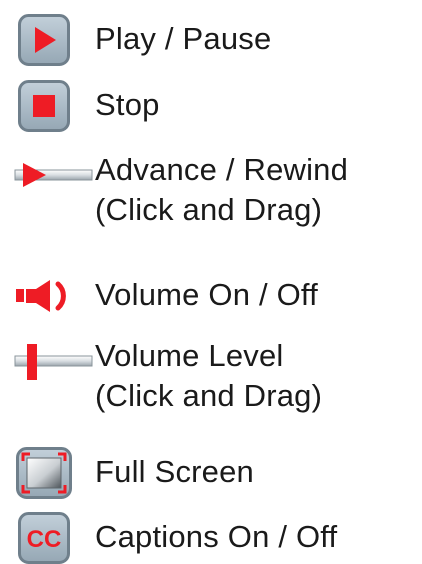 The height and width of the screenshot is (564, 422). Describe the element at coordinates (208, 376) in the screenshot. I see `volume-level-label: Volume Level (Click and Drag)` at that location.